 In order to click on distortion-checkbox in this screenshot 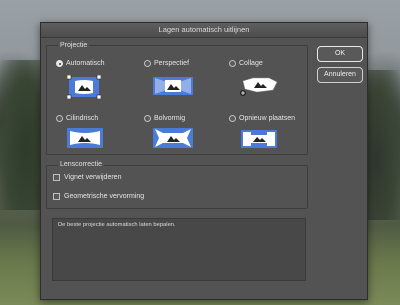, I will do `click(56, 196)`.